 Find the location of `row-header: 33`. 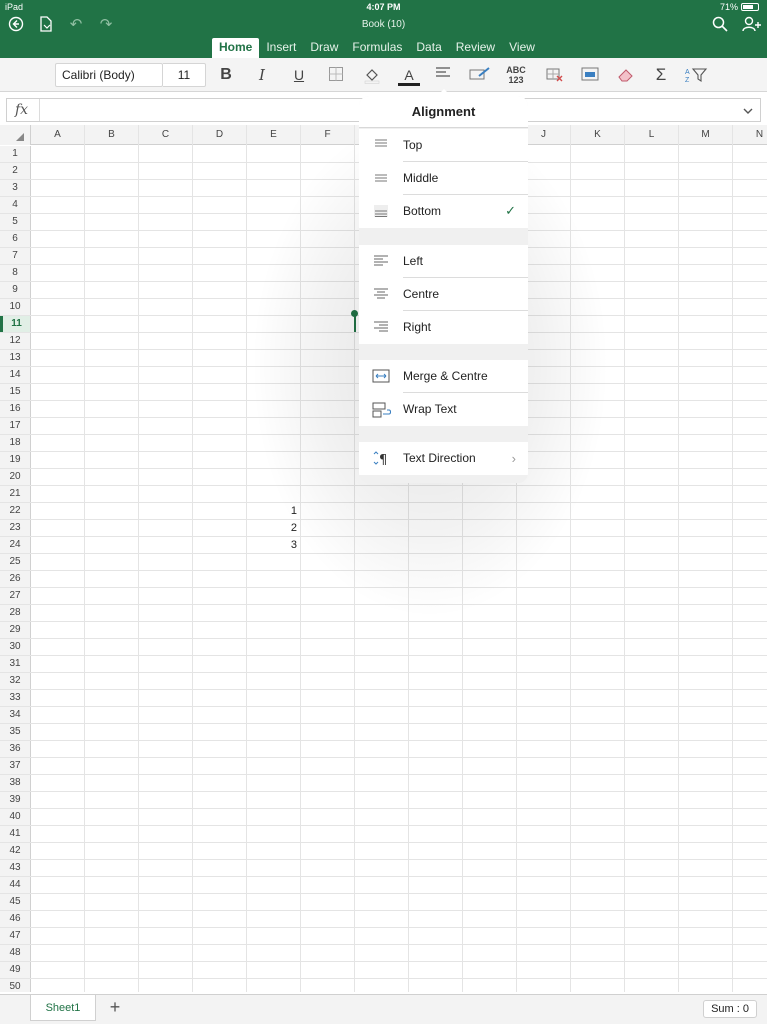

row-header: 33 is located at coordinates (15, 698).